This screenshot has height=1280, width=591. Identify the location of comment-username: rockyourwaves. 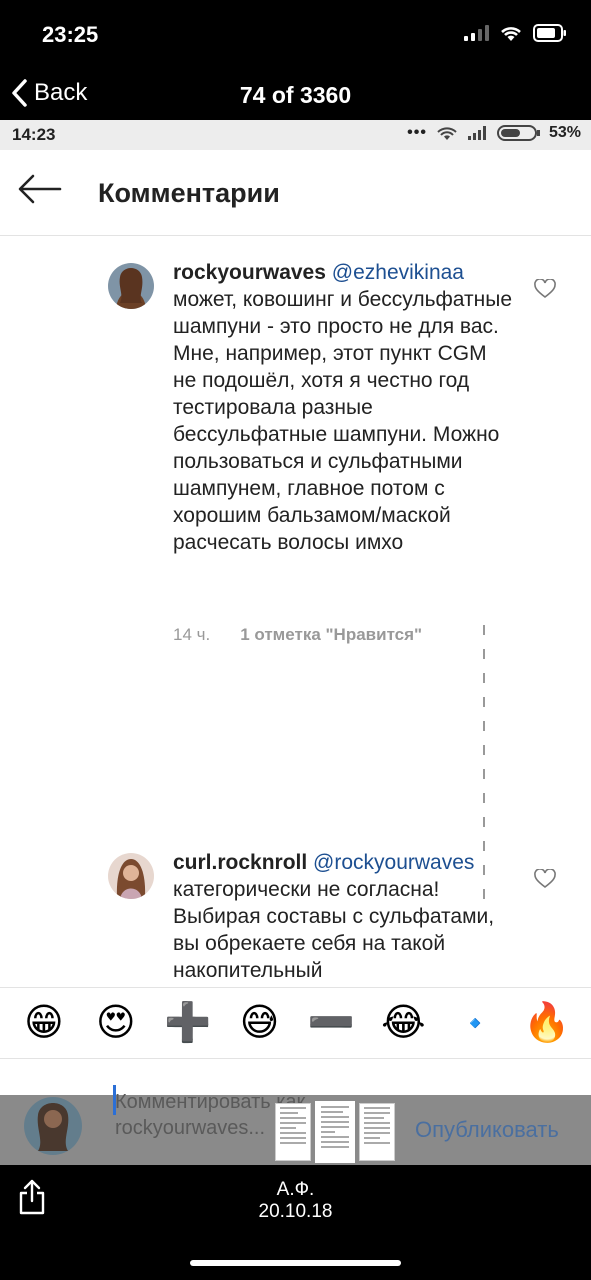
(249, 272).